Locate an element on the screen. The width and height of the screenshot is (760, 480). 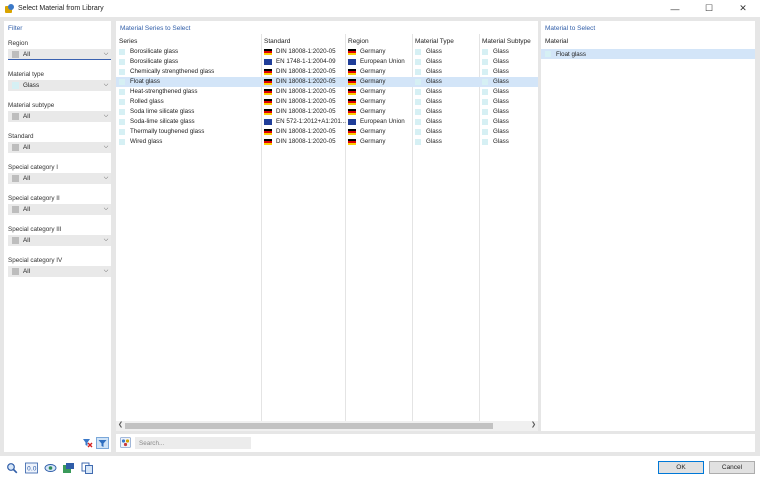
cancel-button: Cancel is located at coordinates (732, 467).